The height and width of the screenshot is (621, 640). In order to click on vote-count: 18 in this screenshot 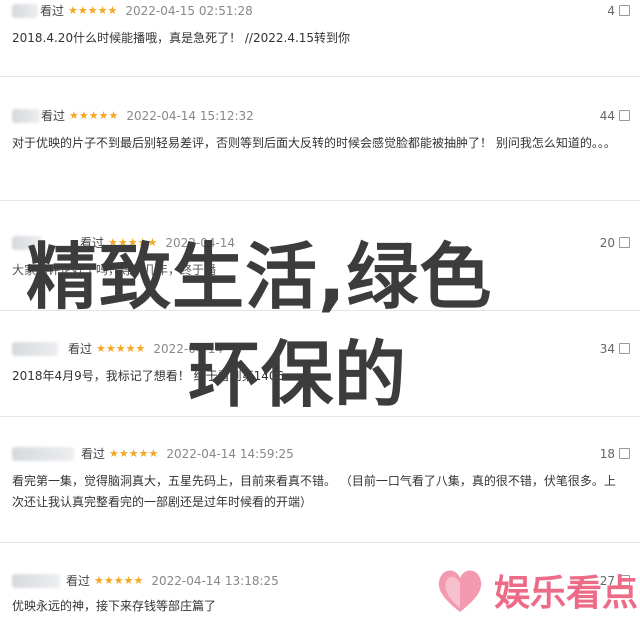, I will do `click(607, 454)`.